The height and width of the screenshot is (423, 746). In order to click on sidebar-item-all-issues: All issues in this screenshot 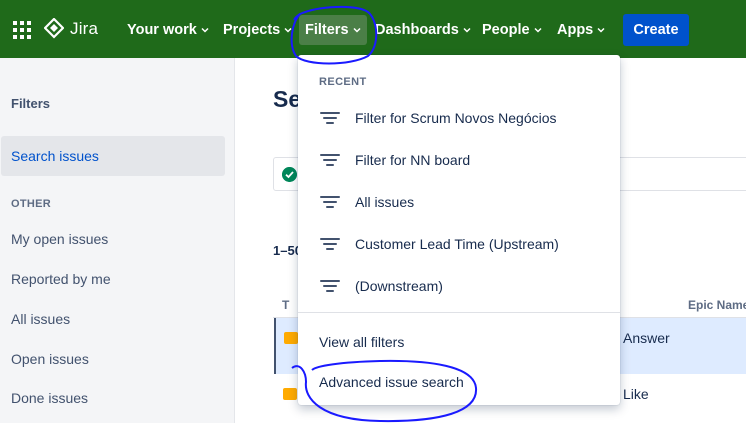, I will do `click(40, 319)`.